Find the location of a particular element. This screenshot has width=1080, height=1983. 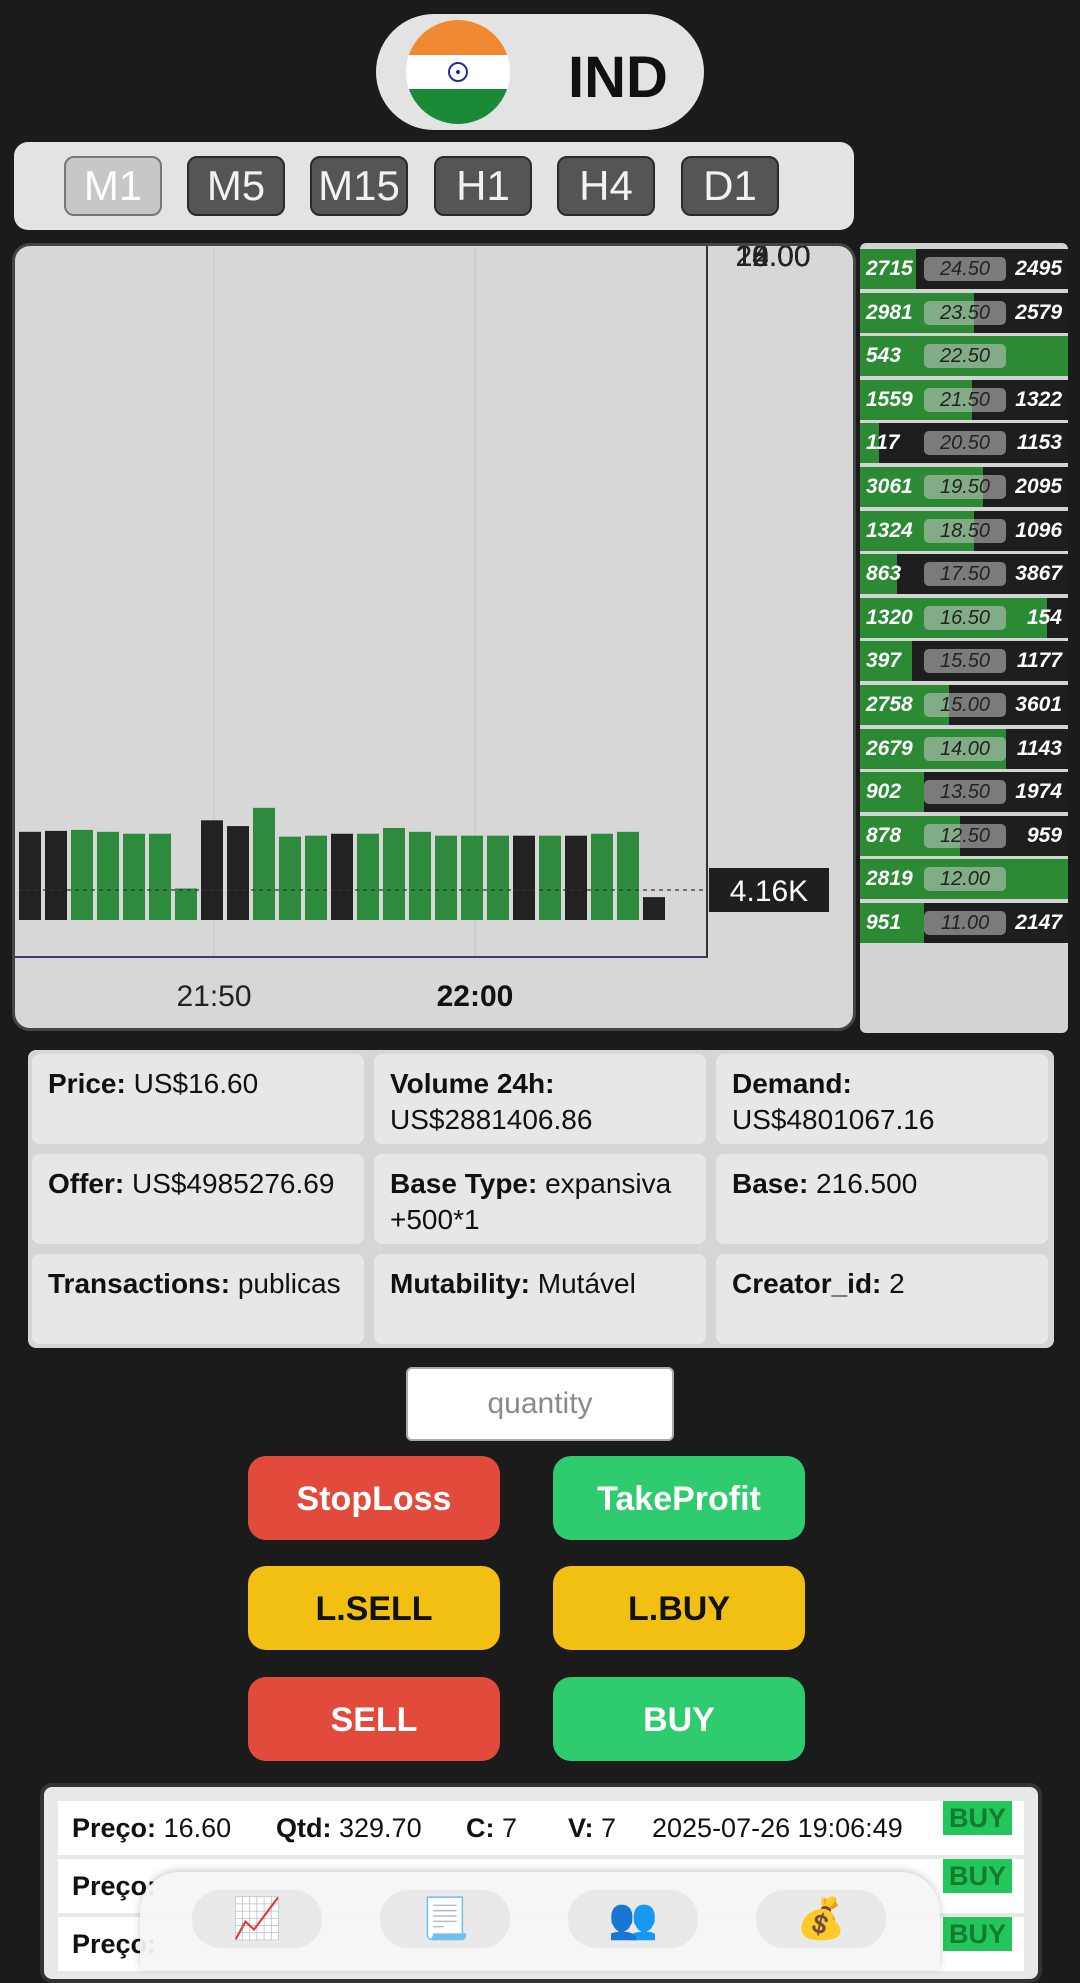

timeframe-h4-button: H4 is located at coordinates (606, 186).